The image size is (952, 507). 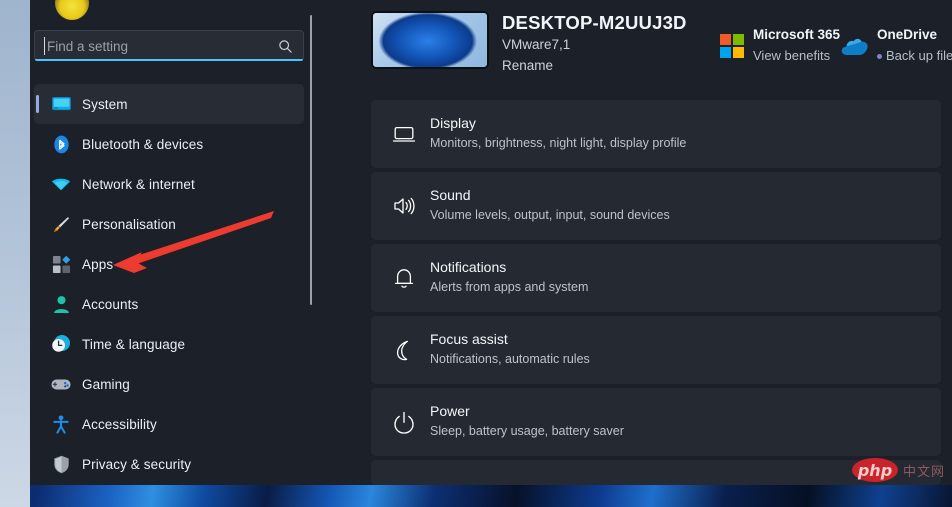 I want to click on search-placeholder: Find a setting, so click(x=88, y=46).